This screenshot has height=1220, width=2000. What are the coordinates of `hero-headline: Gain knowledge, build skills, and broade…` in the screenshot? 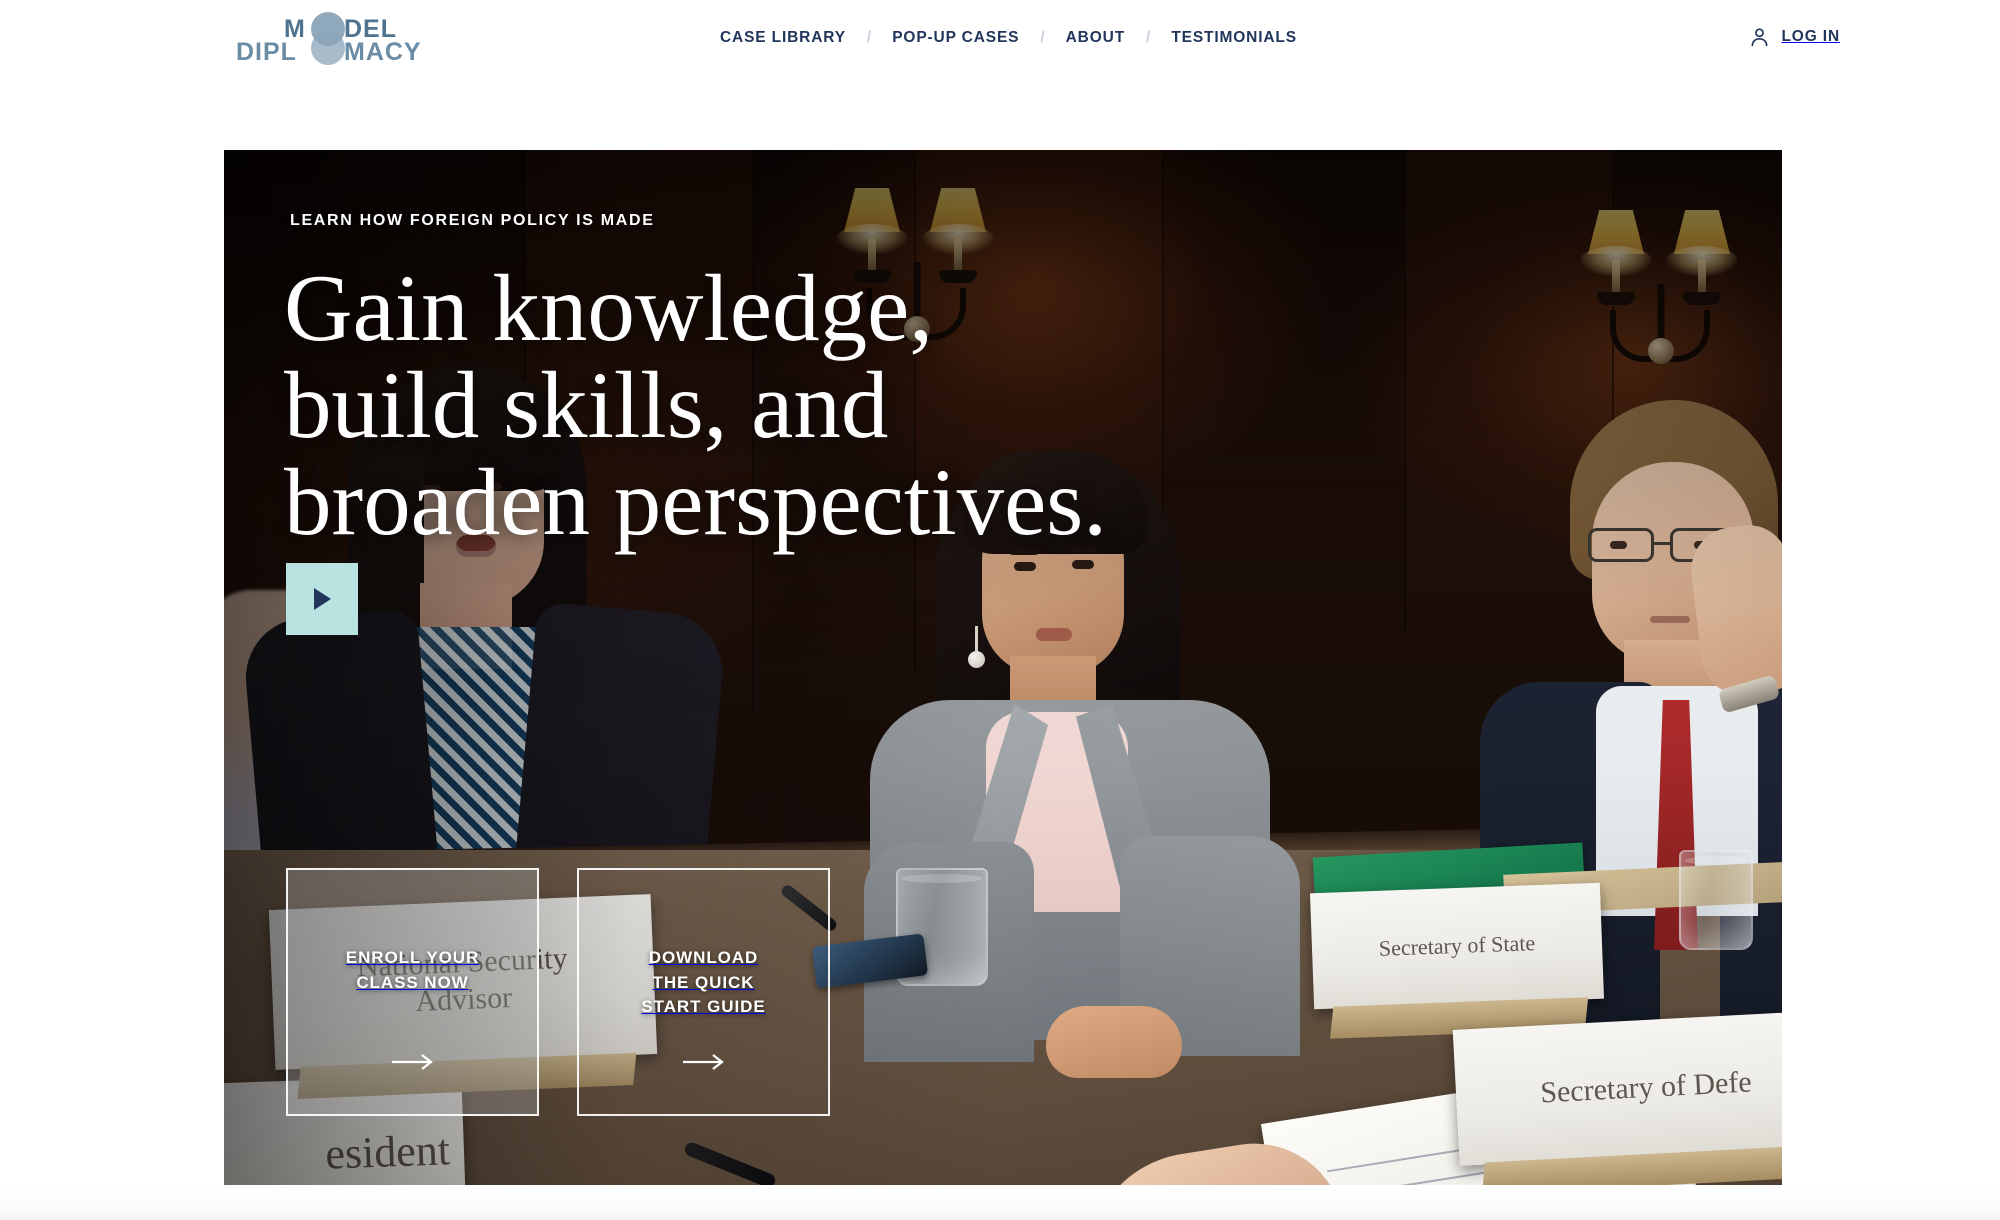 It's located at (824, 405).